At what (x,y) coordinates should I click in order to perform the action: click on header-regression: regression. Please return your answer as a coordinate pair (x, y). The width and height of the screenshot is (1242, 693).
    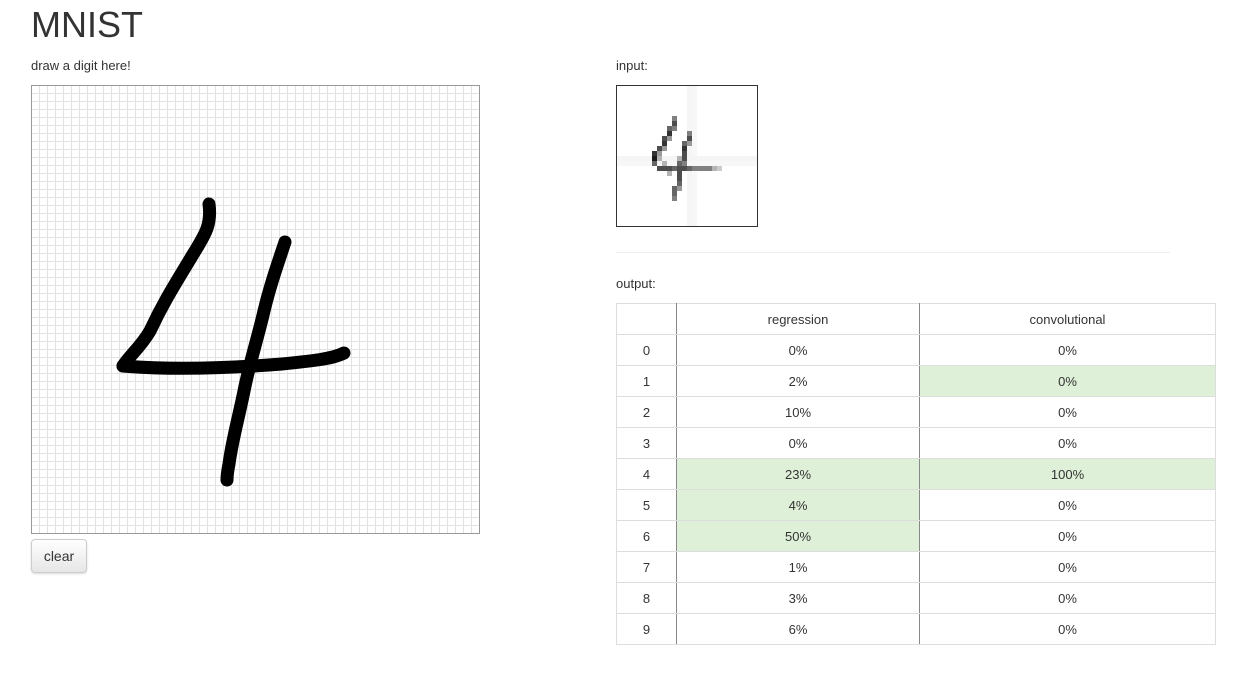
    Looking at the image, I should click on (798, 319).